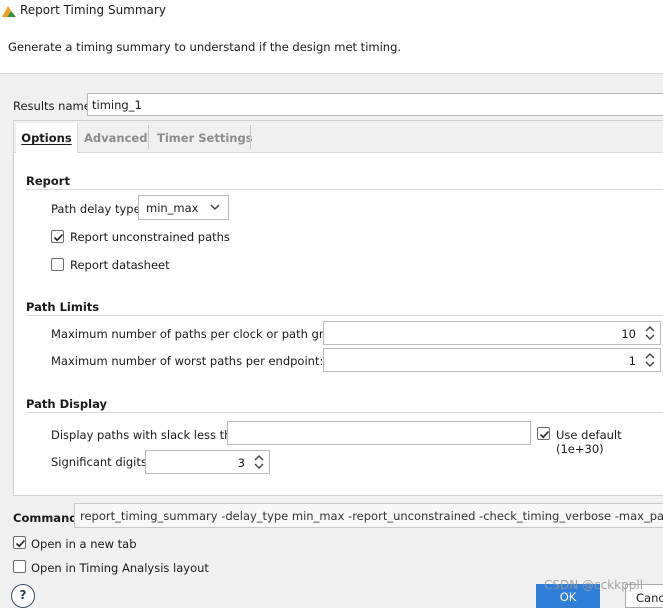 The height and width of the screenshot is (608, 663). What do you see at coordinates (66, 404) in the screenshot?
I see `path-display-heading: Path Display` at bounding box center [66, 404].